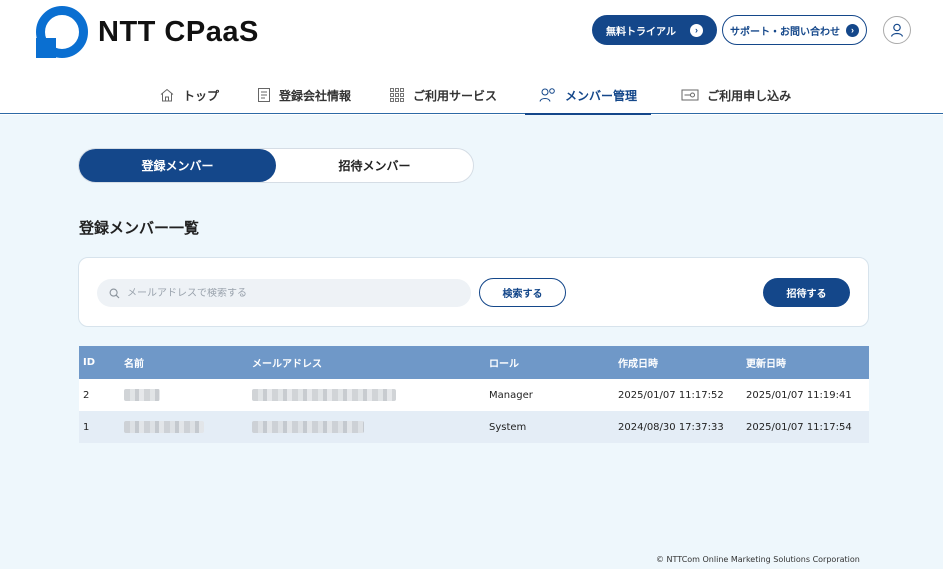 The height and width of the screenshot is (569, 943). I want to click on free-trial-button: 無料トライアル ›, so click(654, 30).